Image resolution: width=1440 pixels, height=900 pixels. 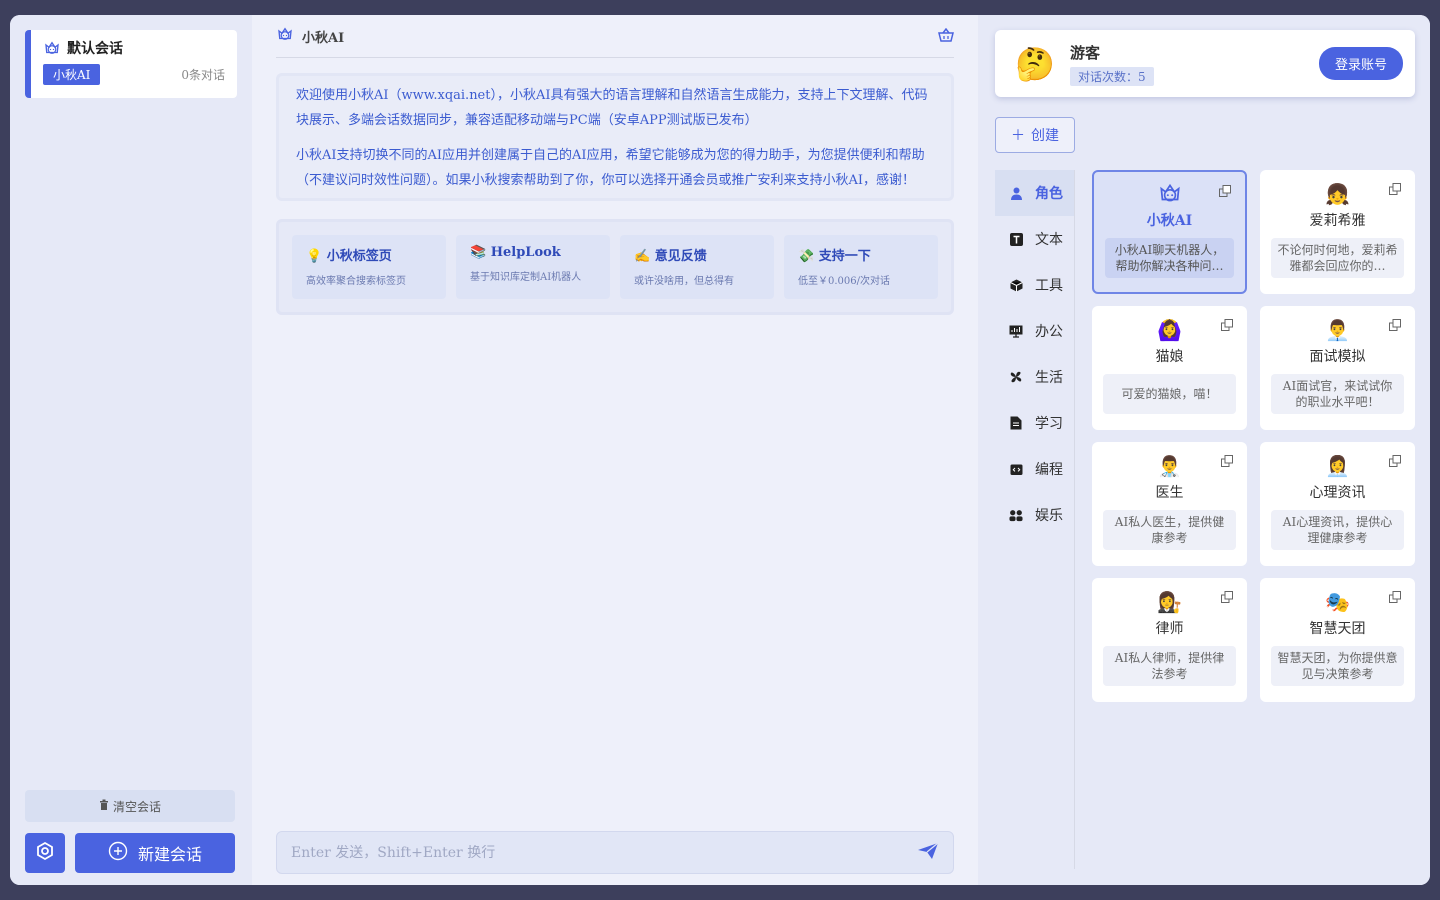 I want to click on money-icon: 💸, so click(x=806, y=256).